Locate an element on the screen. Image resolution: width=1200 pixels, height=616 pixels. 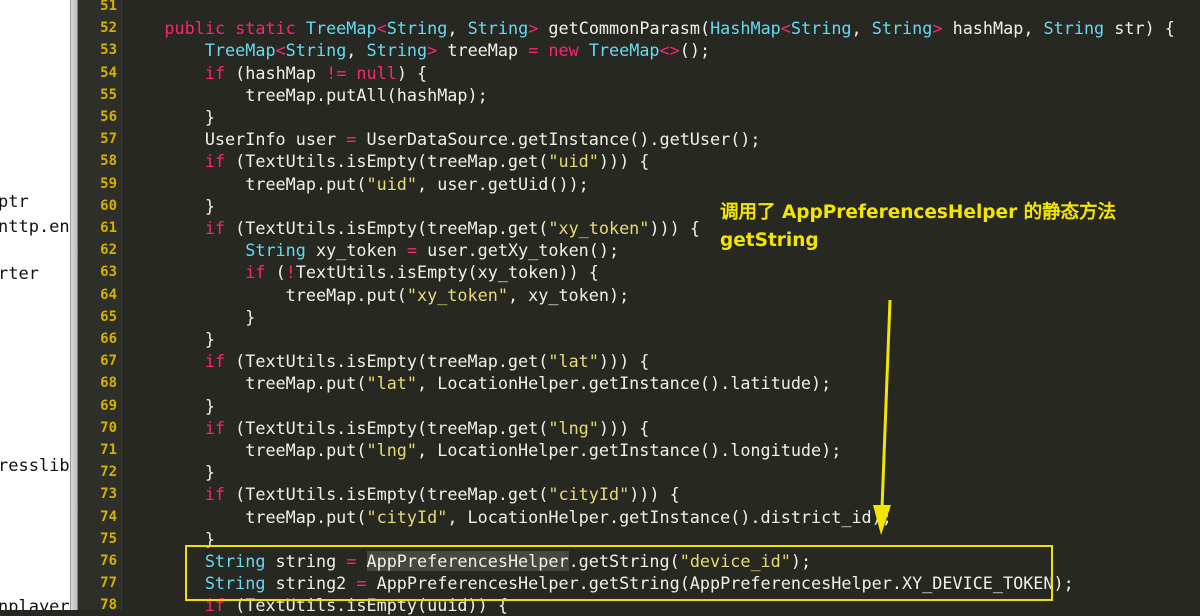
code-line: if (TextUtils.isEmpty(uuid)) { is located at coordinates (316, 605).